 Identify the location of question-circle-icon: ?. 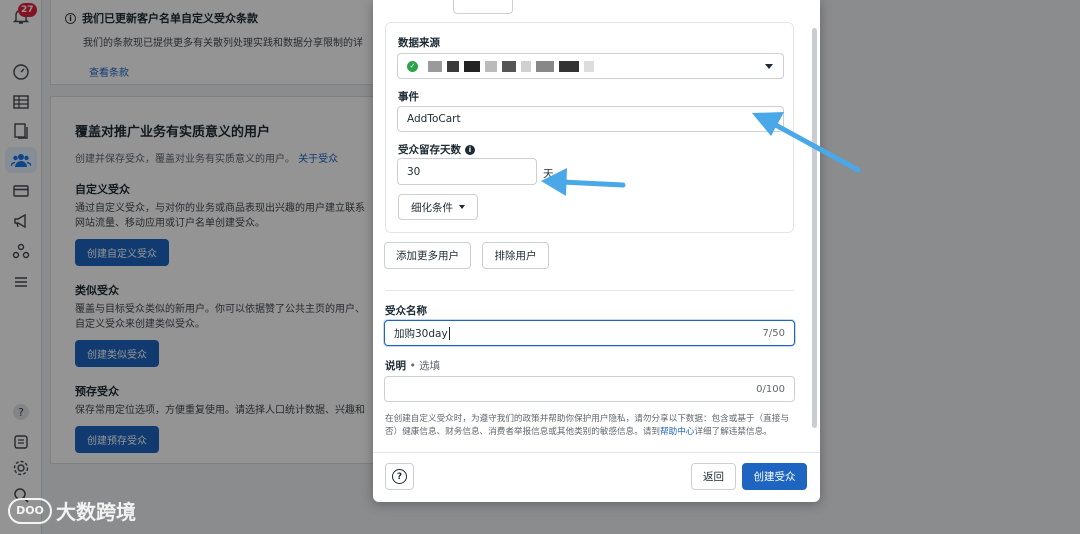
(399, 476).